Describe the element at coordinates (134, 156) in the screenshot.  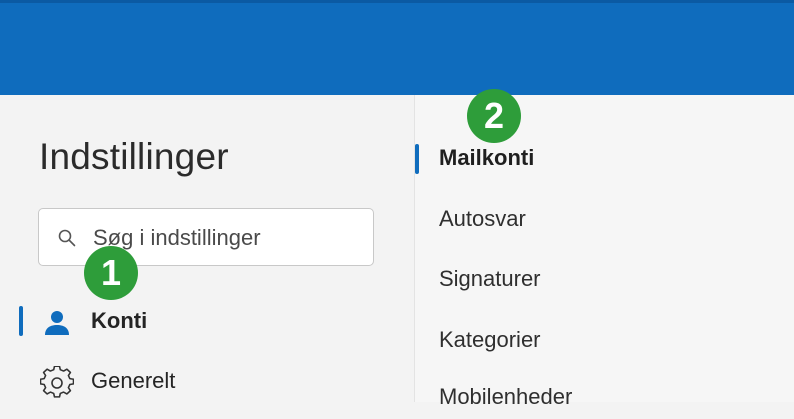
I see `page-title: Indstillinger` at that location.